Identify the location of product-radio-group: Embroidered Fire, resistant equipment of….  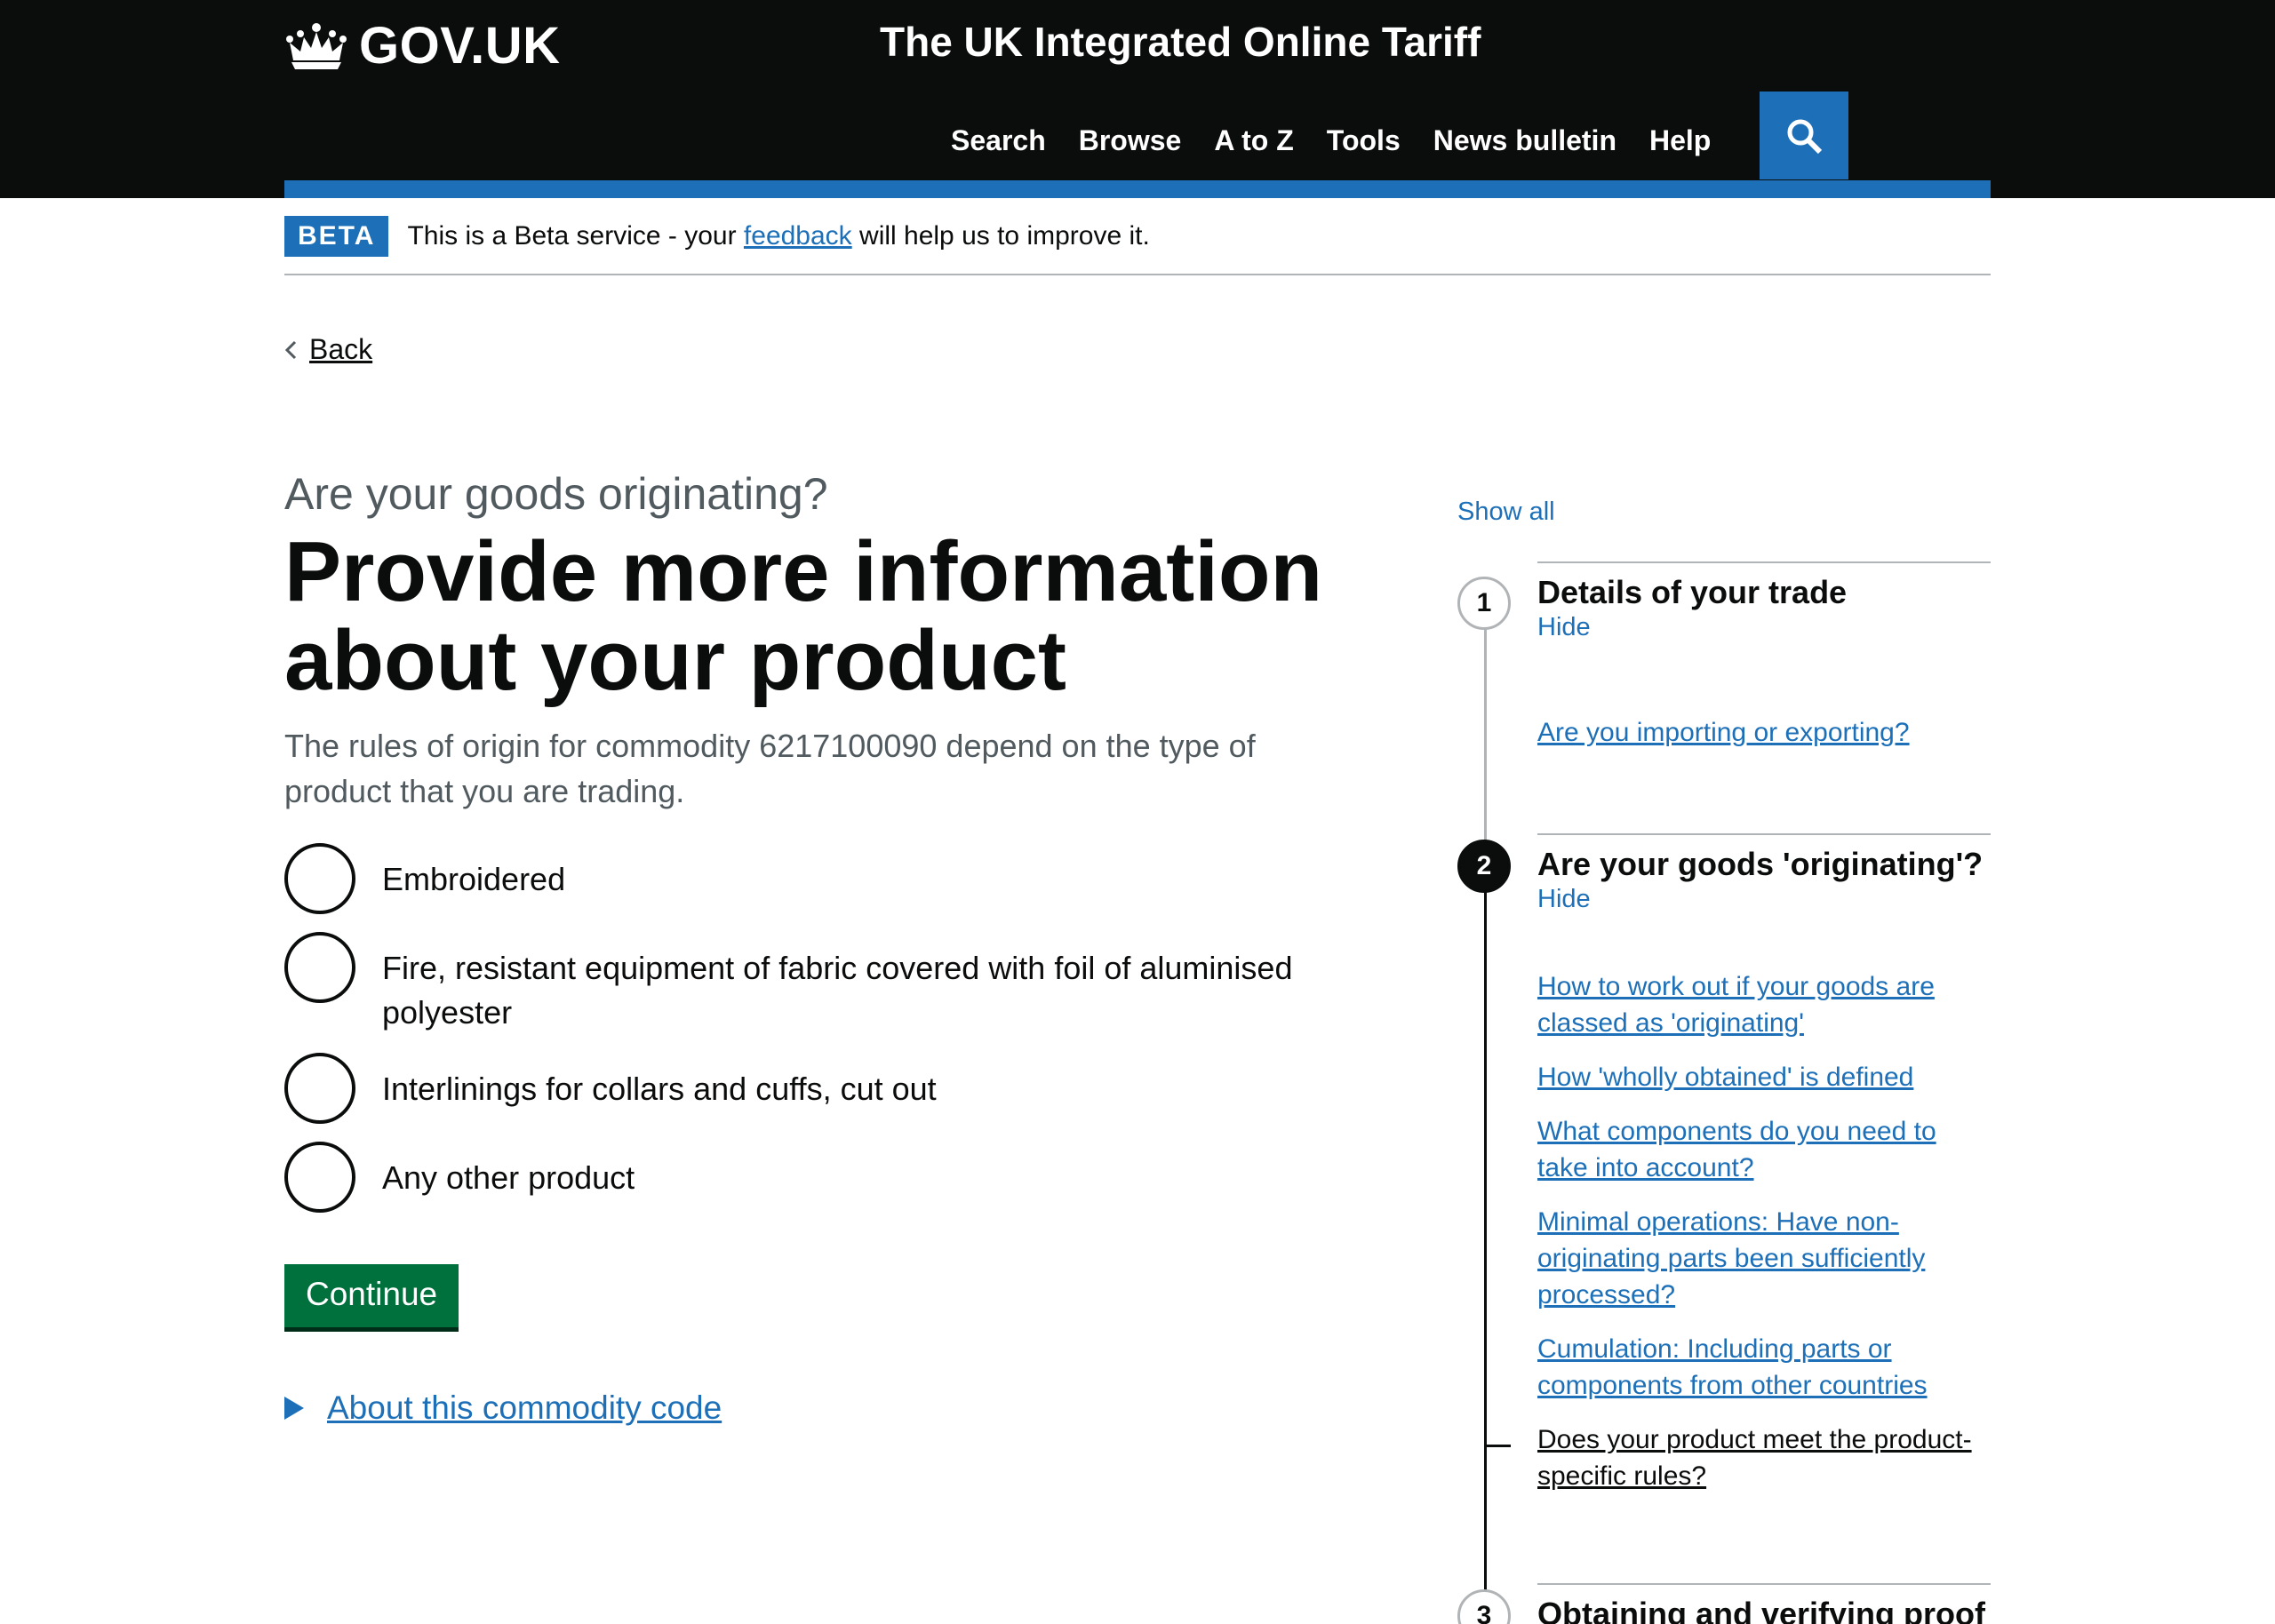
(826, 1028).